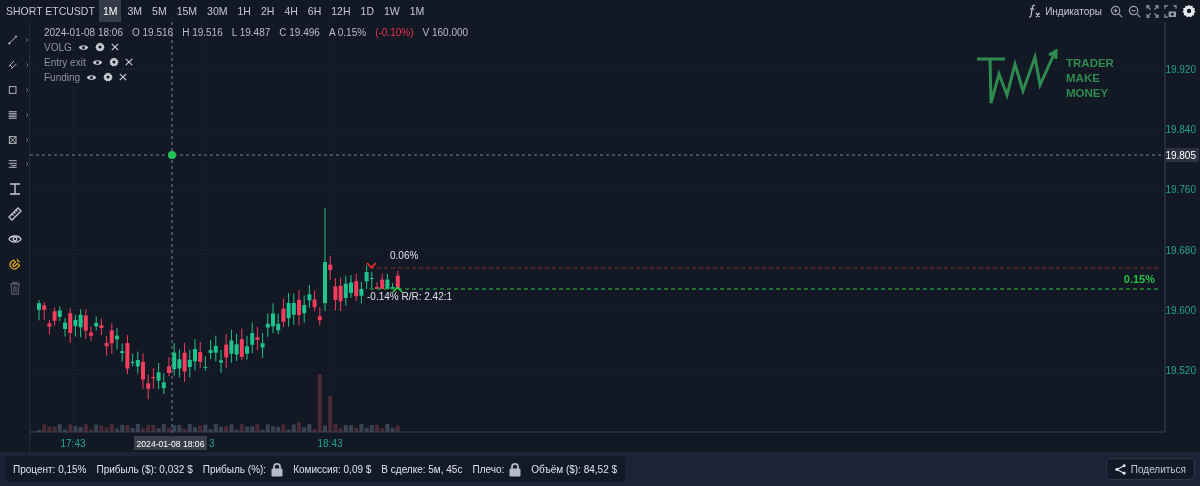  Describe the element at coordinates (62, 77) in the screenshot. I see `indicator-name: Funding` at that location.